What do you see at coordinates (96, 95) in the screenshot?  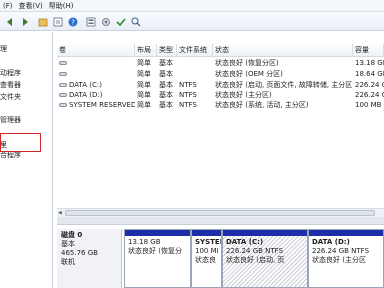 I see `cell-volume: DATA (D:)` at bounding box center [96, 95].